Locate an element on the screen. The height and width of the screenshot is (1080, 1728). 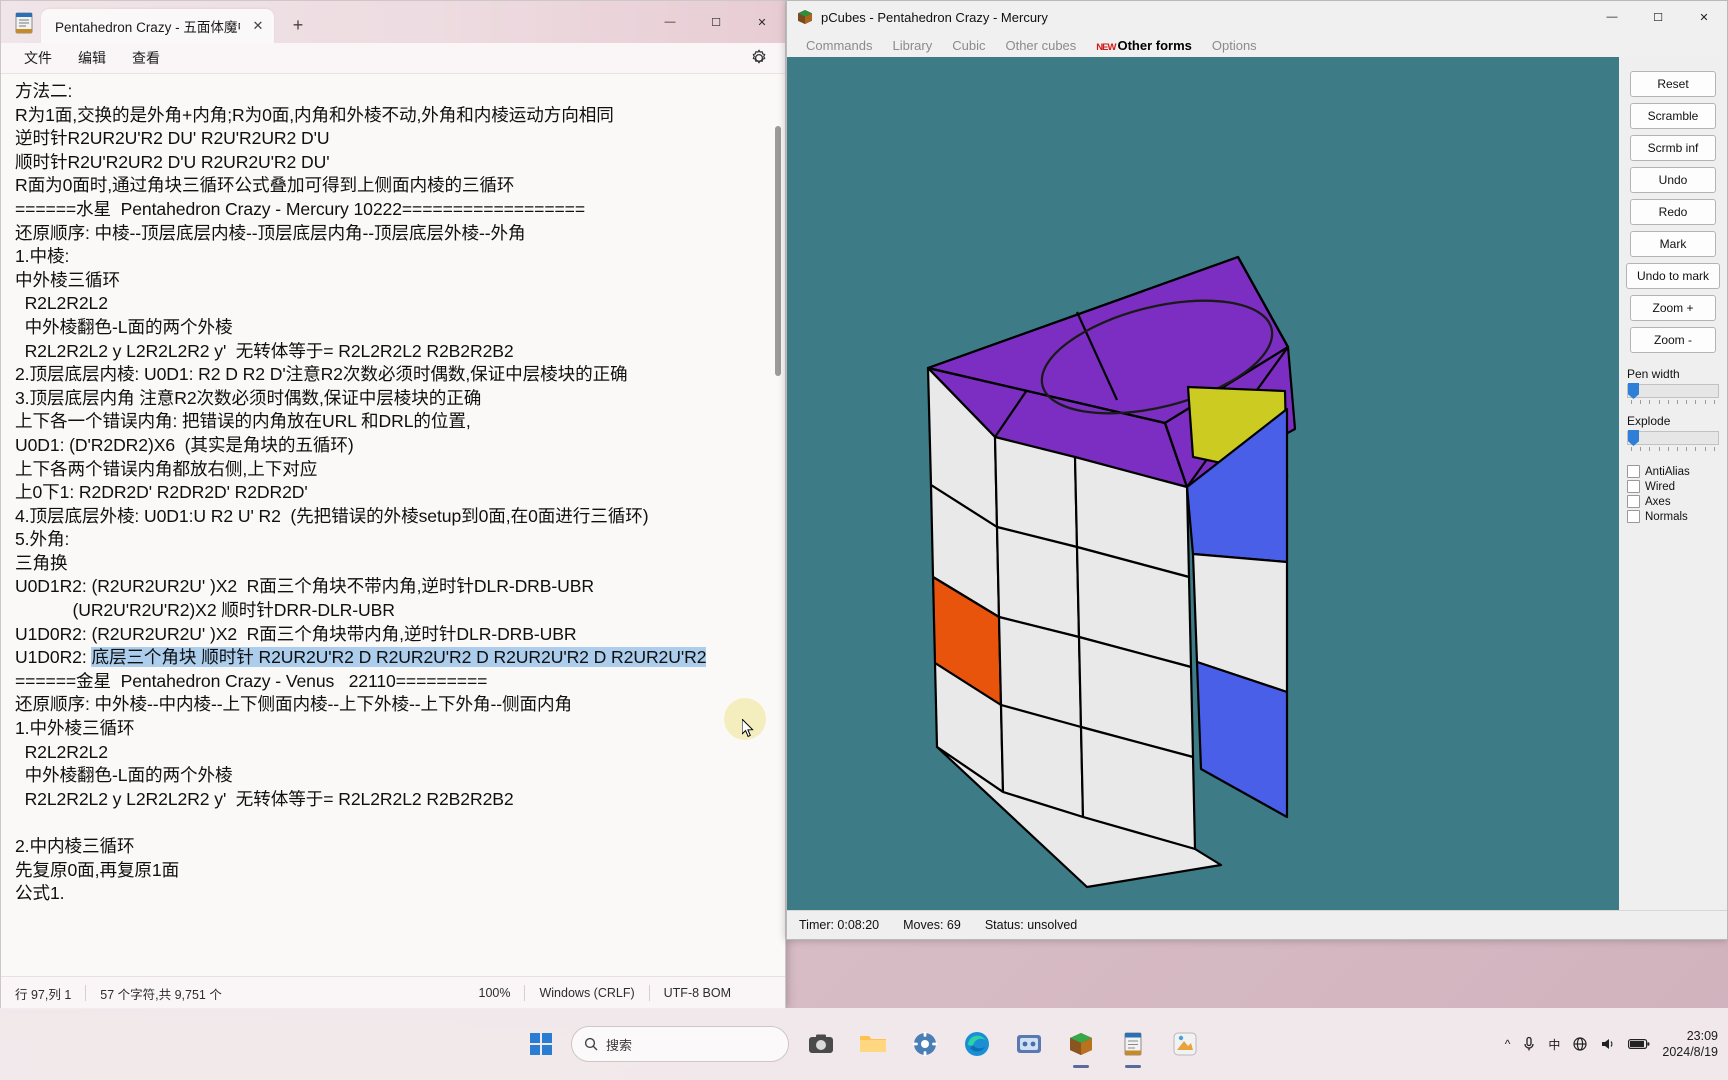
scrollbar-thumb is located at coordinates (778, 251).